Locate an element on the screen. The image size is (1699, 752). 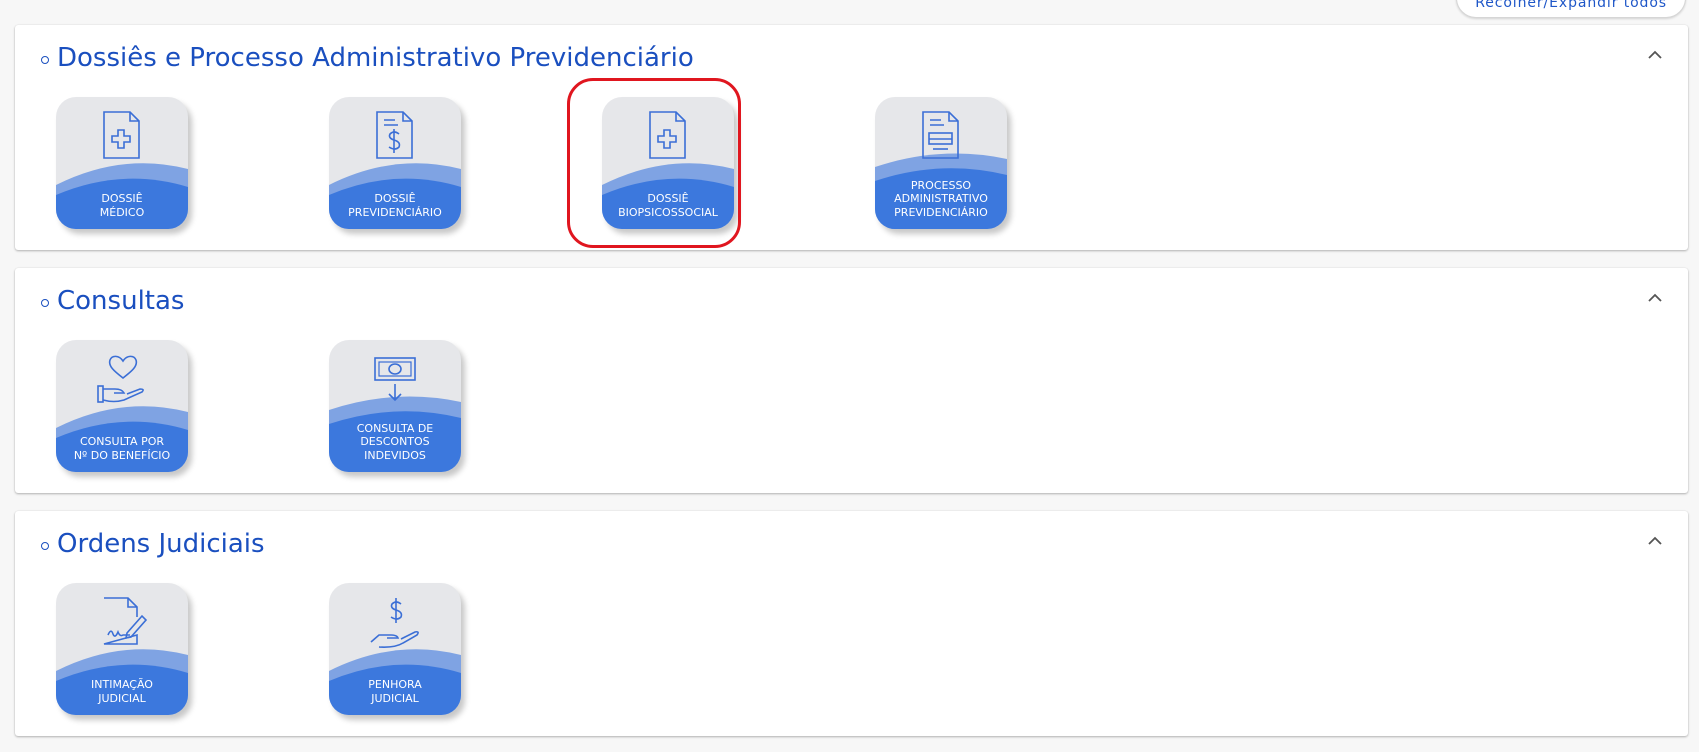
form-document-icon is located at coordinates (940, 135).